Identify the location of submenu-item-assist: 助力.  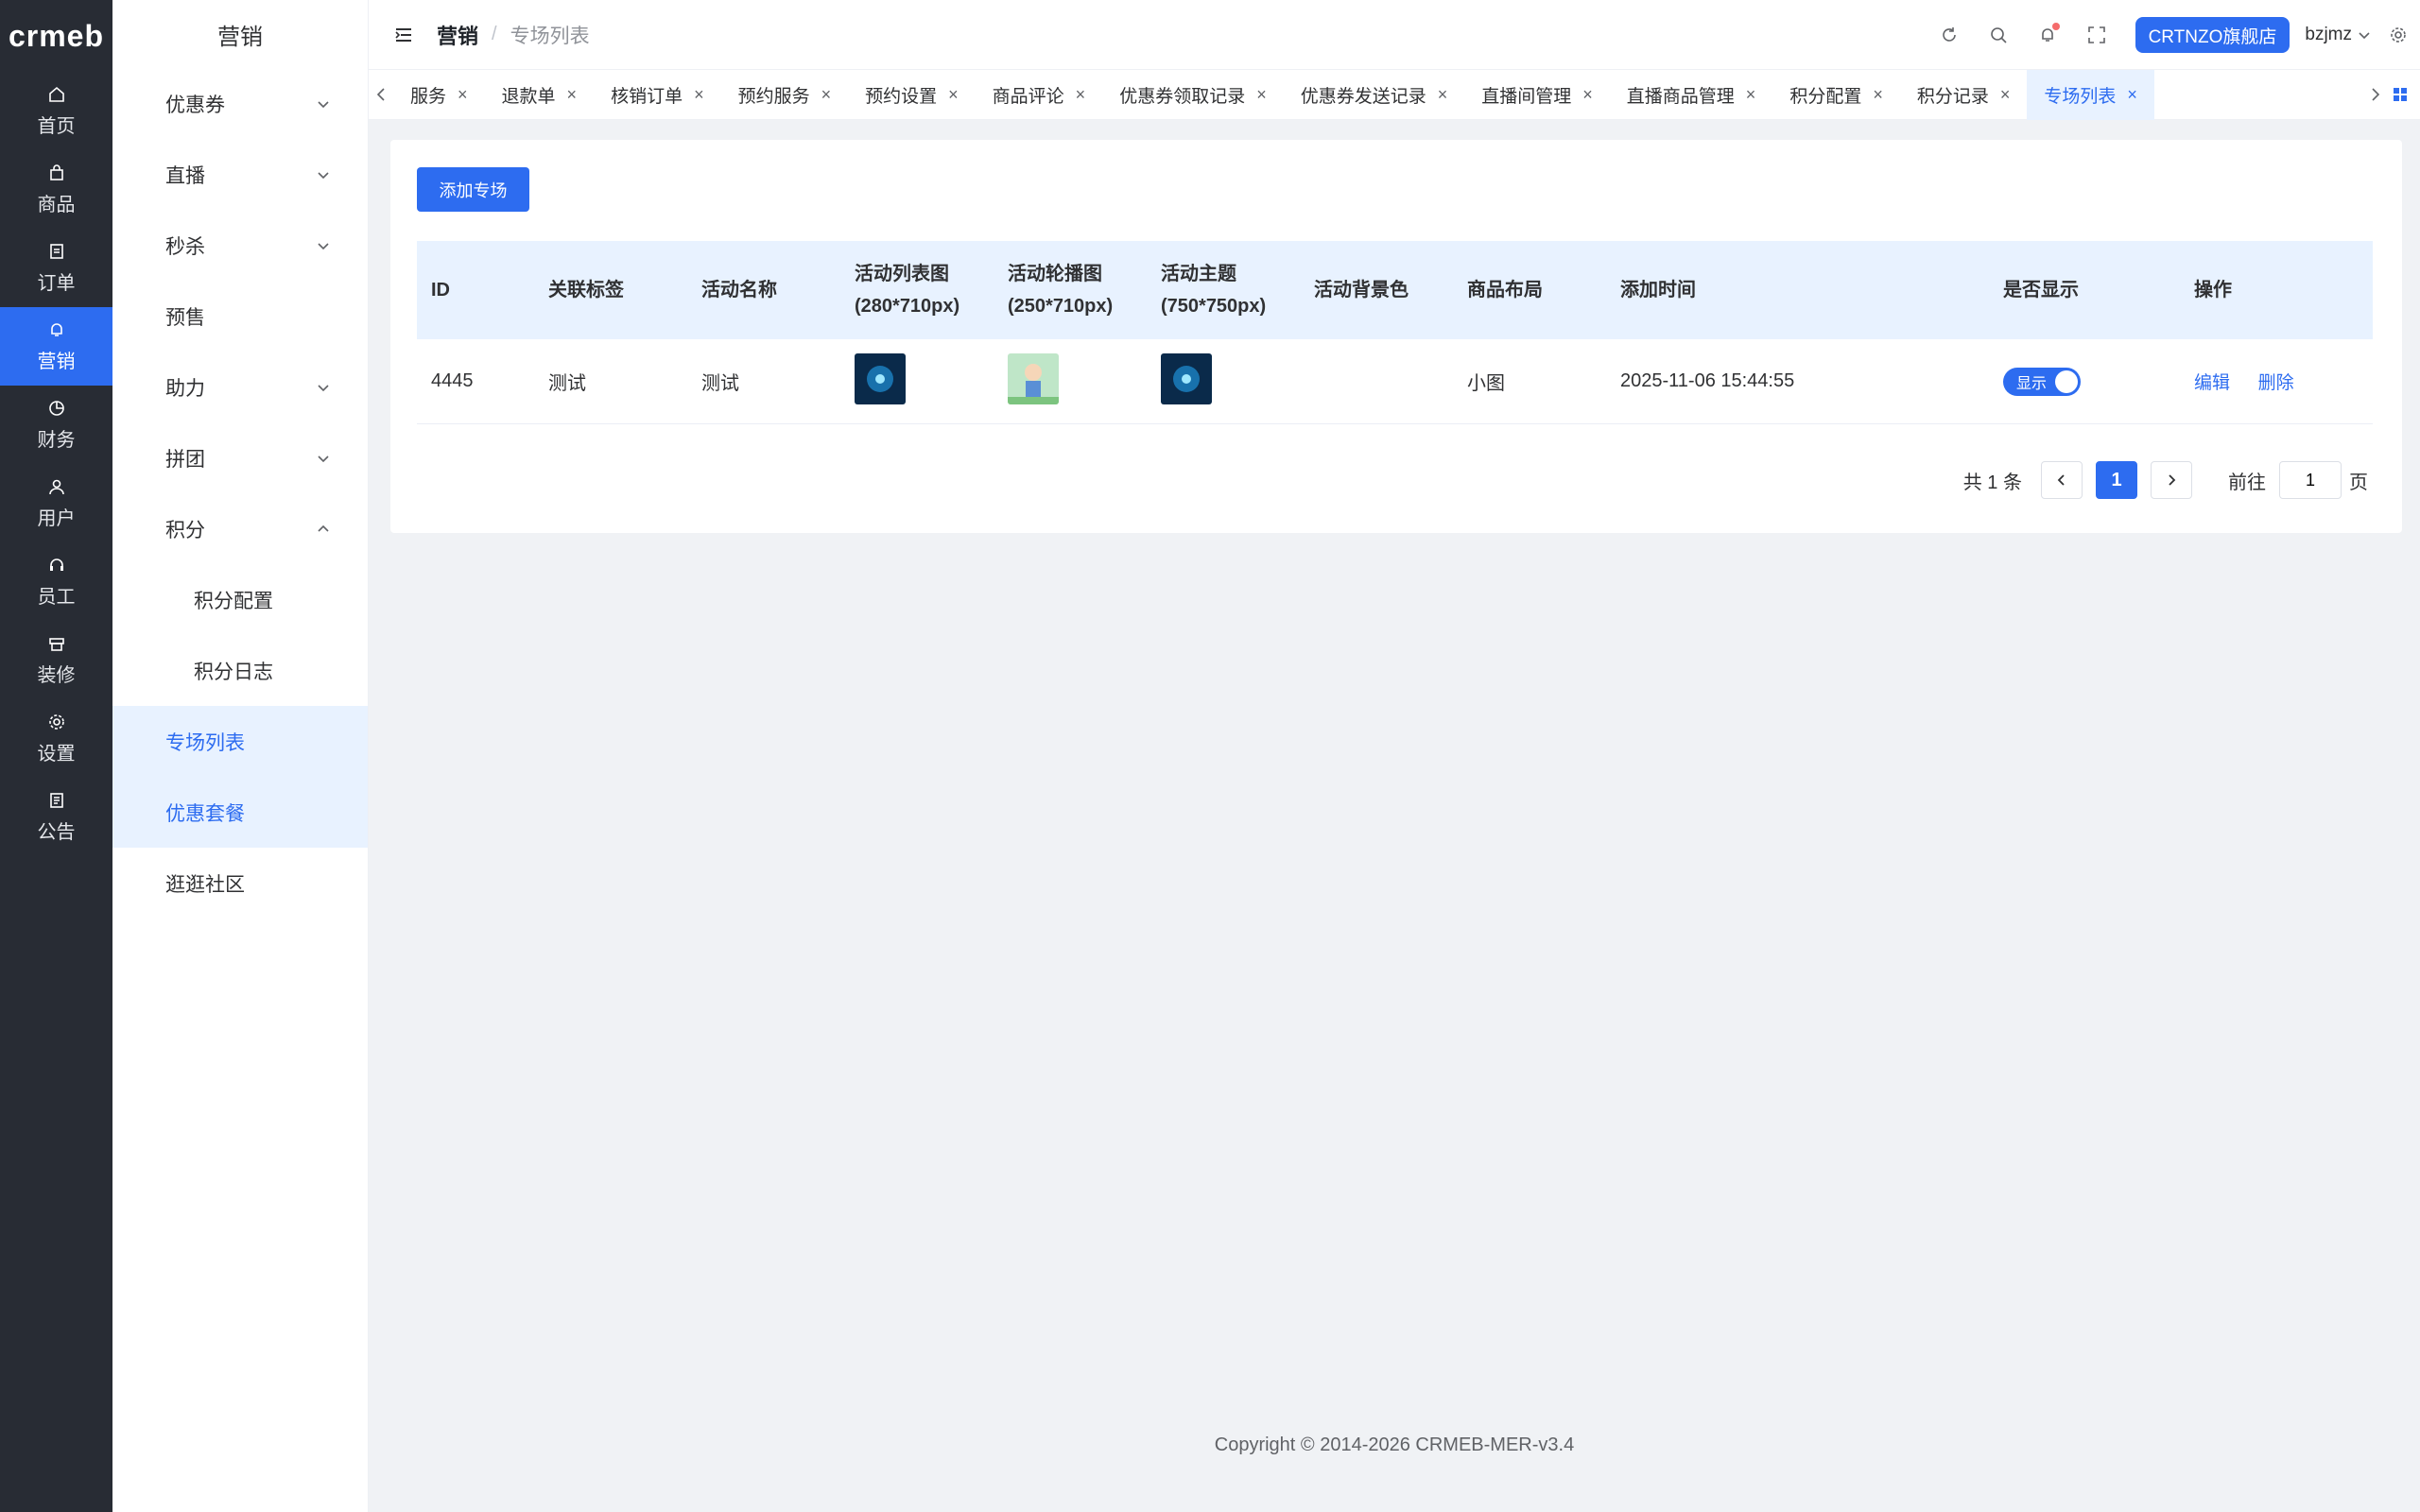
(240, 387).